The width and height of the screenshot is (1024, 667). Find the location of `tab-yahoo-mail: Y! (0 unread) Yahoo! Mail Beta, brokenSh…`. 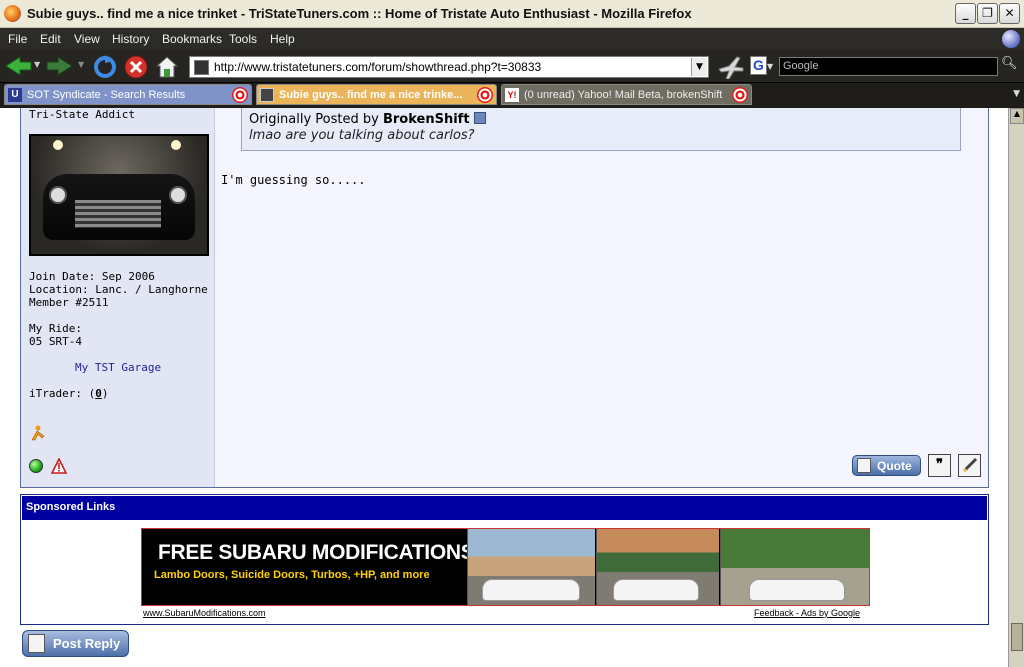

tab-yahoo-mail: Y! (0 unread) Yahoo! Mail Beta, brokenSh… is located at coordinates (626, 94).